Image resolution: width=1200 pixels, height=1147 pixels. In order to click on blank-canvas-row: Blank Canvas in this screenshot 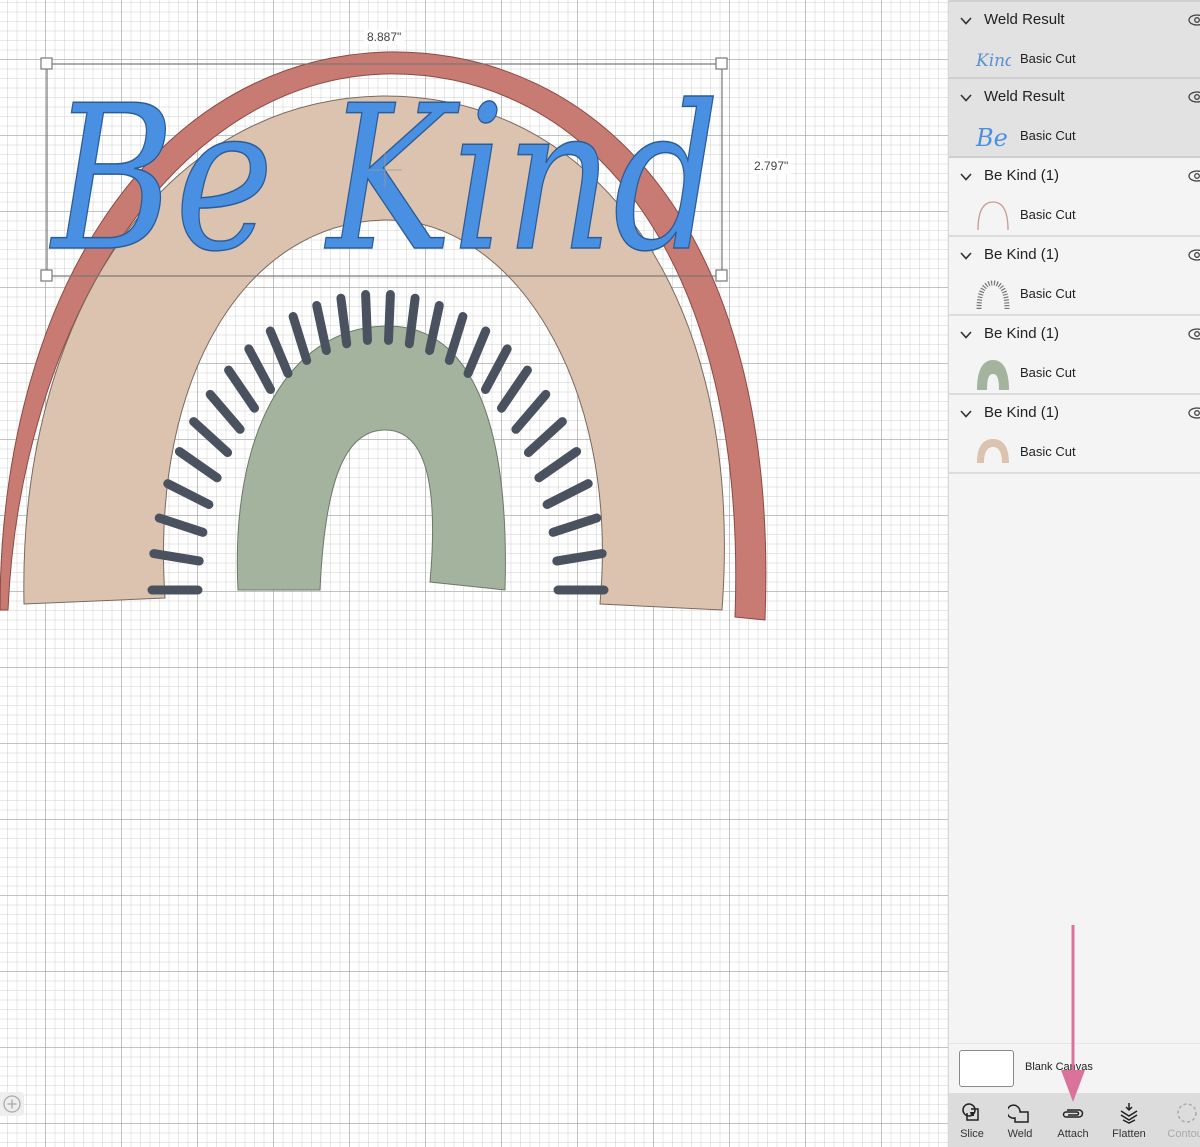, I will do `click(1074, 1068)`.